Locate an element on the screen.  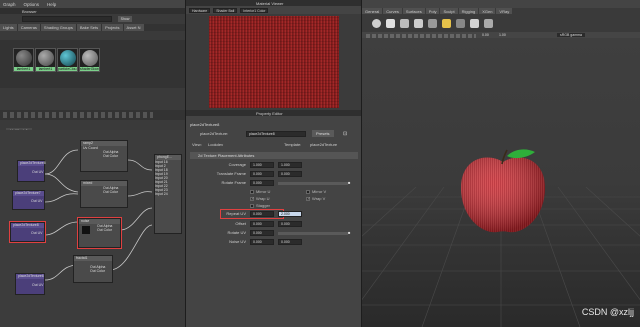
shelf-tab-sculpt: Sculpt is located at coordinates (449, 11).